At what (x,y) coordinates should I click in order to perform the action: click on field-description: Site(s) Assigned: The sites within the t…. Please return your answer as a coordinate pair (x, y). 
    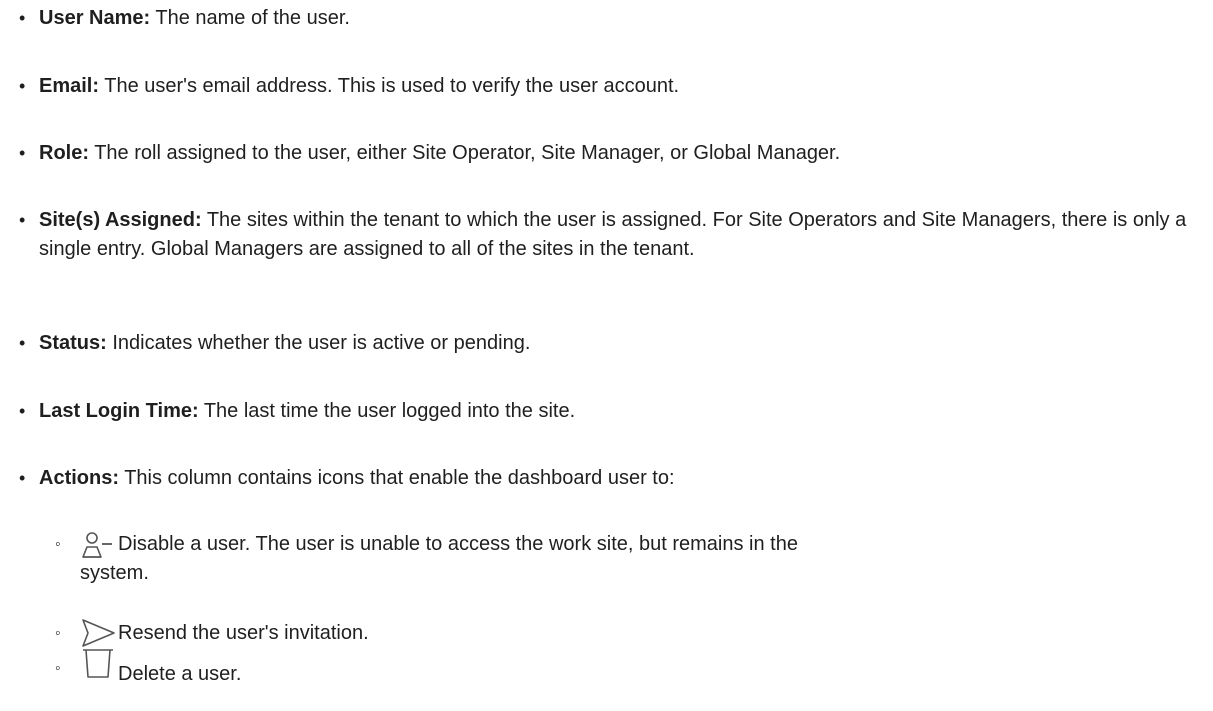
    Looking at the image, I should click on (622, 235).